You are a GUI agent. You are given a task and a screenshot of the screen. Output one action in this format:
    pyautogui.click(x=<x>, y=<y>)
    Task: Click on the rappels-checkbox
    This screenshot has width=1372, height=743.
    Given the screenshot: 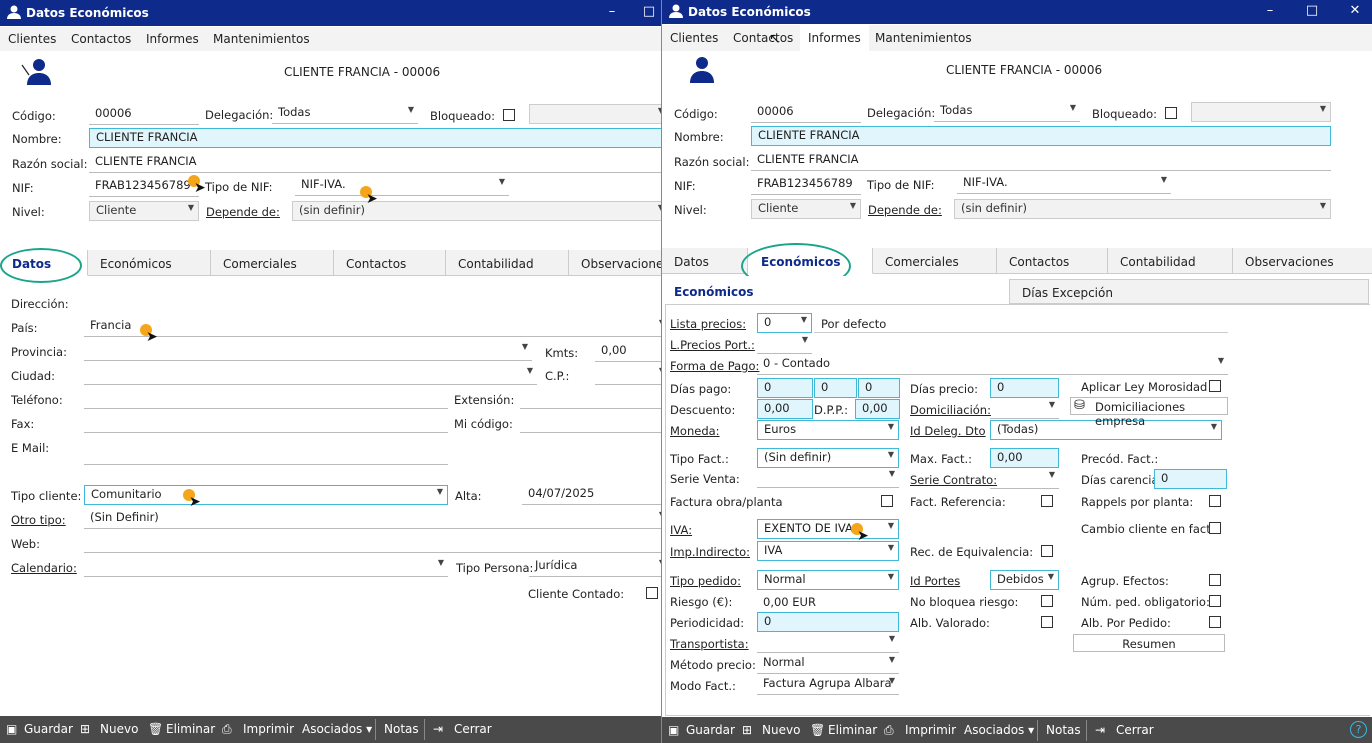 What is the action you would take?
    pyautogui.click(x=1215, y=501)
    